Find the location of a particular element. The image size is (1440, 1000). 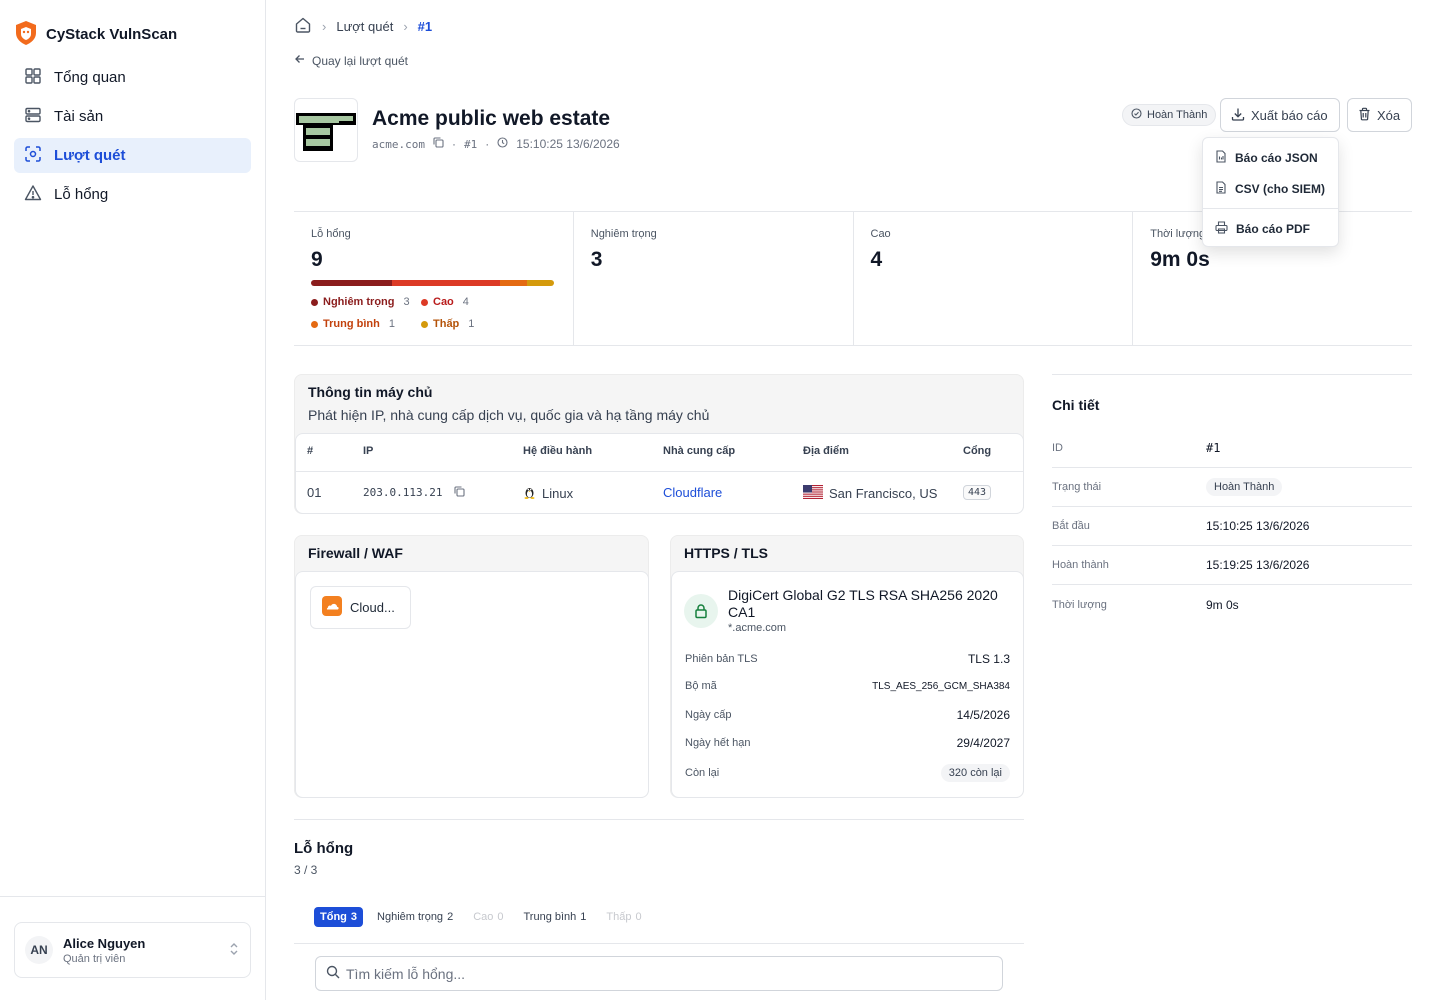

warning-icon is located at coordinates (33, 195).